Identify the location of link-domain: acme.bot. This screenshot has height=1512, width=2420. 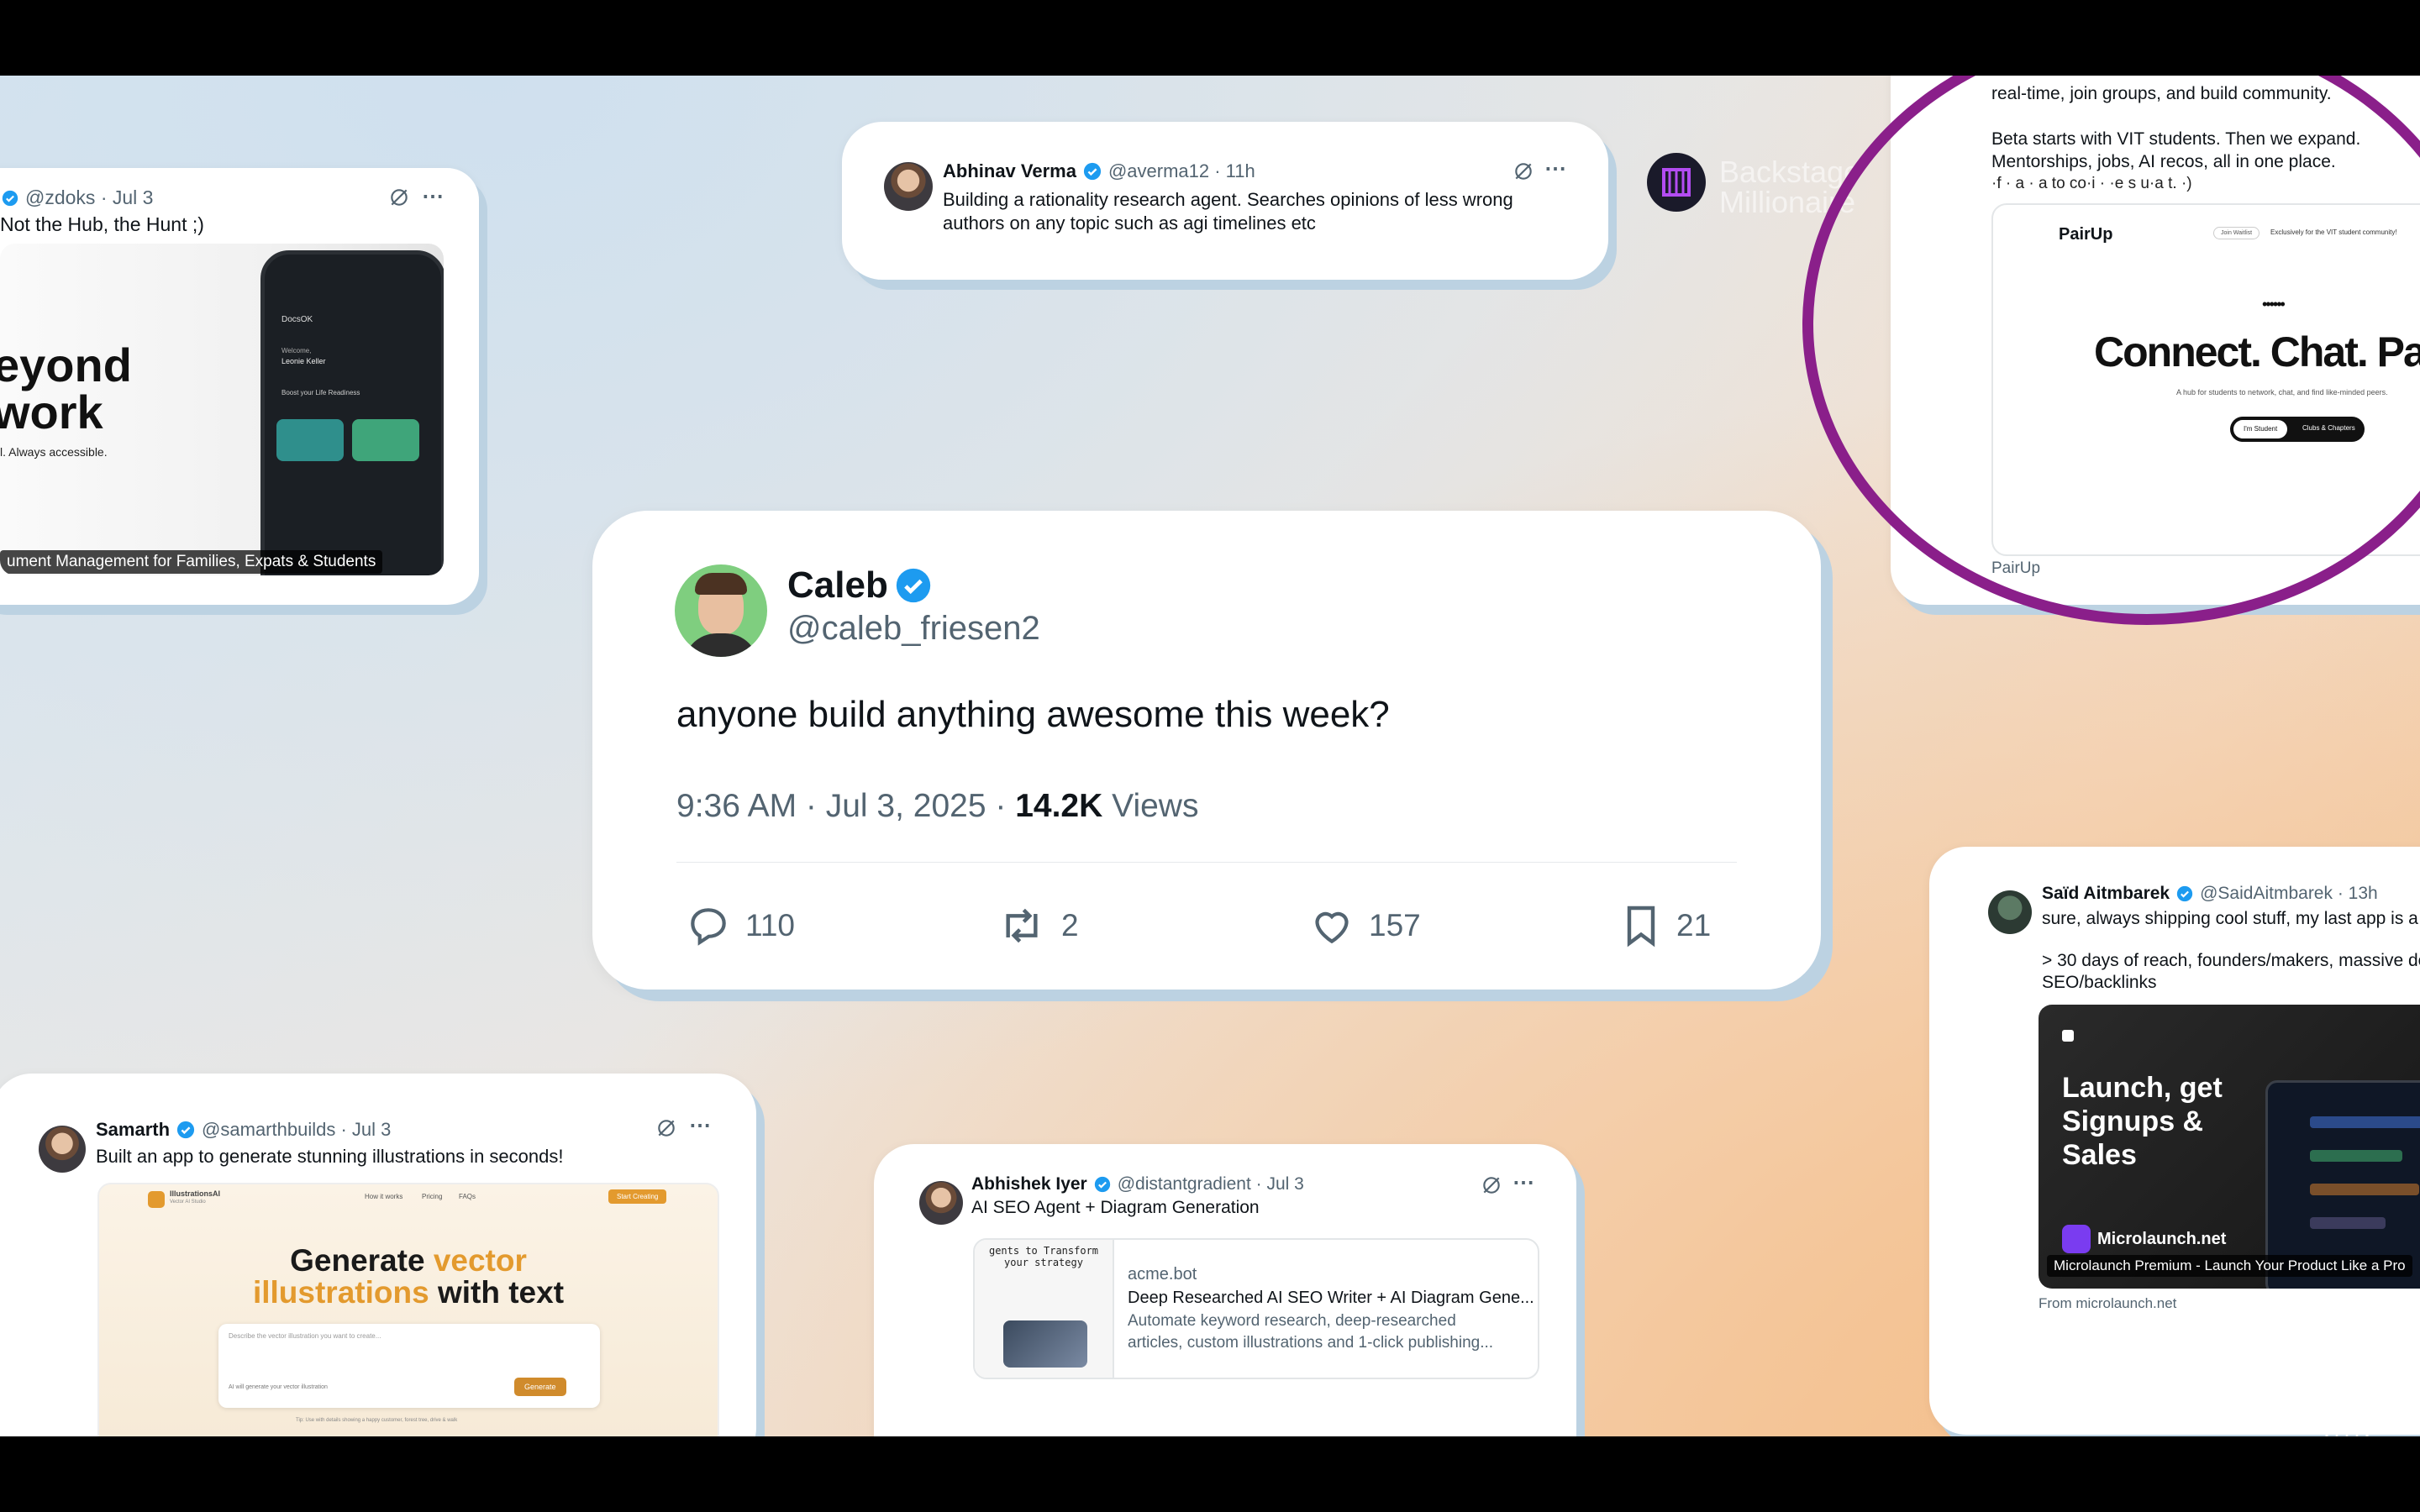
(1163, 1274).